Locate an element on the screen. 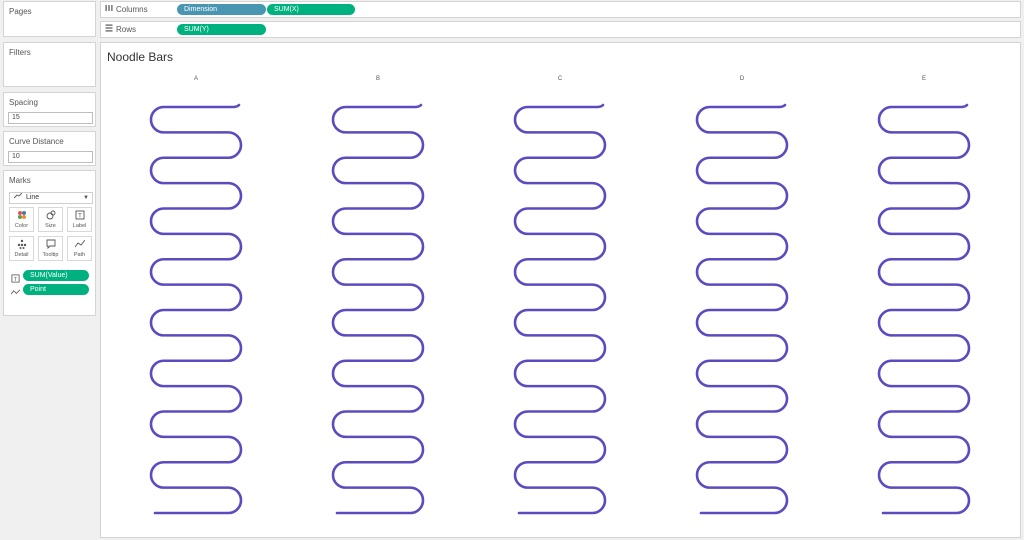 This screenshot has width=1024, height=540. color-dots-icon is located at coordinates (21, 215).